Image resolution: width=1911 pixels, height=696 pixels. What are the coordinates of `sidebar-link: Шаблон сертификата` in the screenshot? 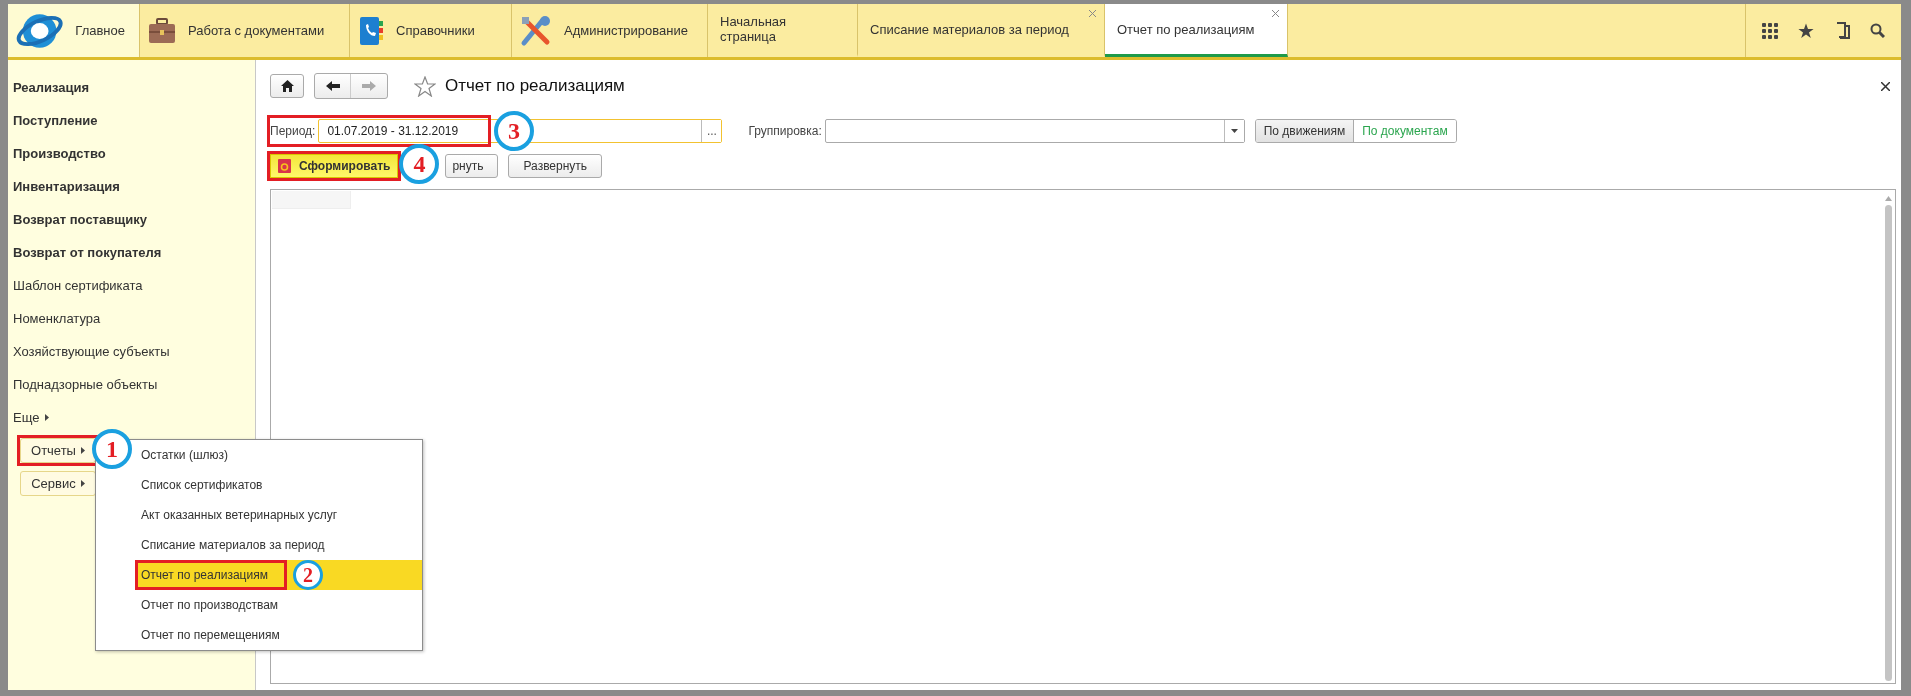 It's located at (78, 285).